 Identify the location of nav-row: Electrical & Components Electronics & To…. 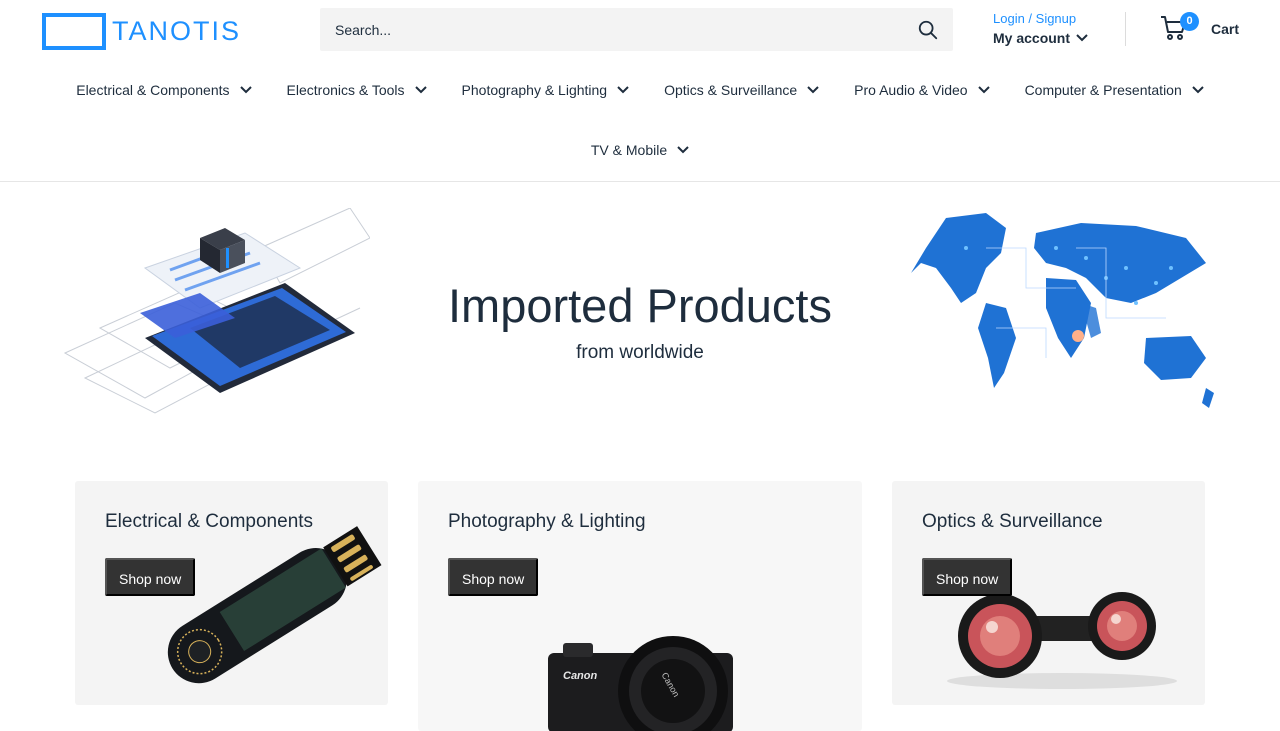
(640, 90).